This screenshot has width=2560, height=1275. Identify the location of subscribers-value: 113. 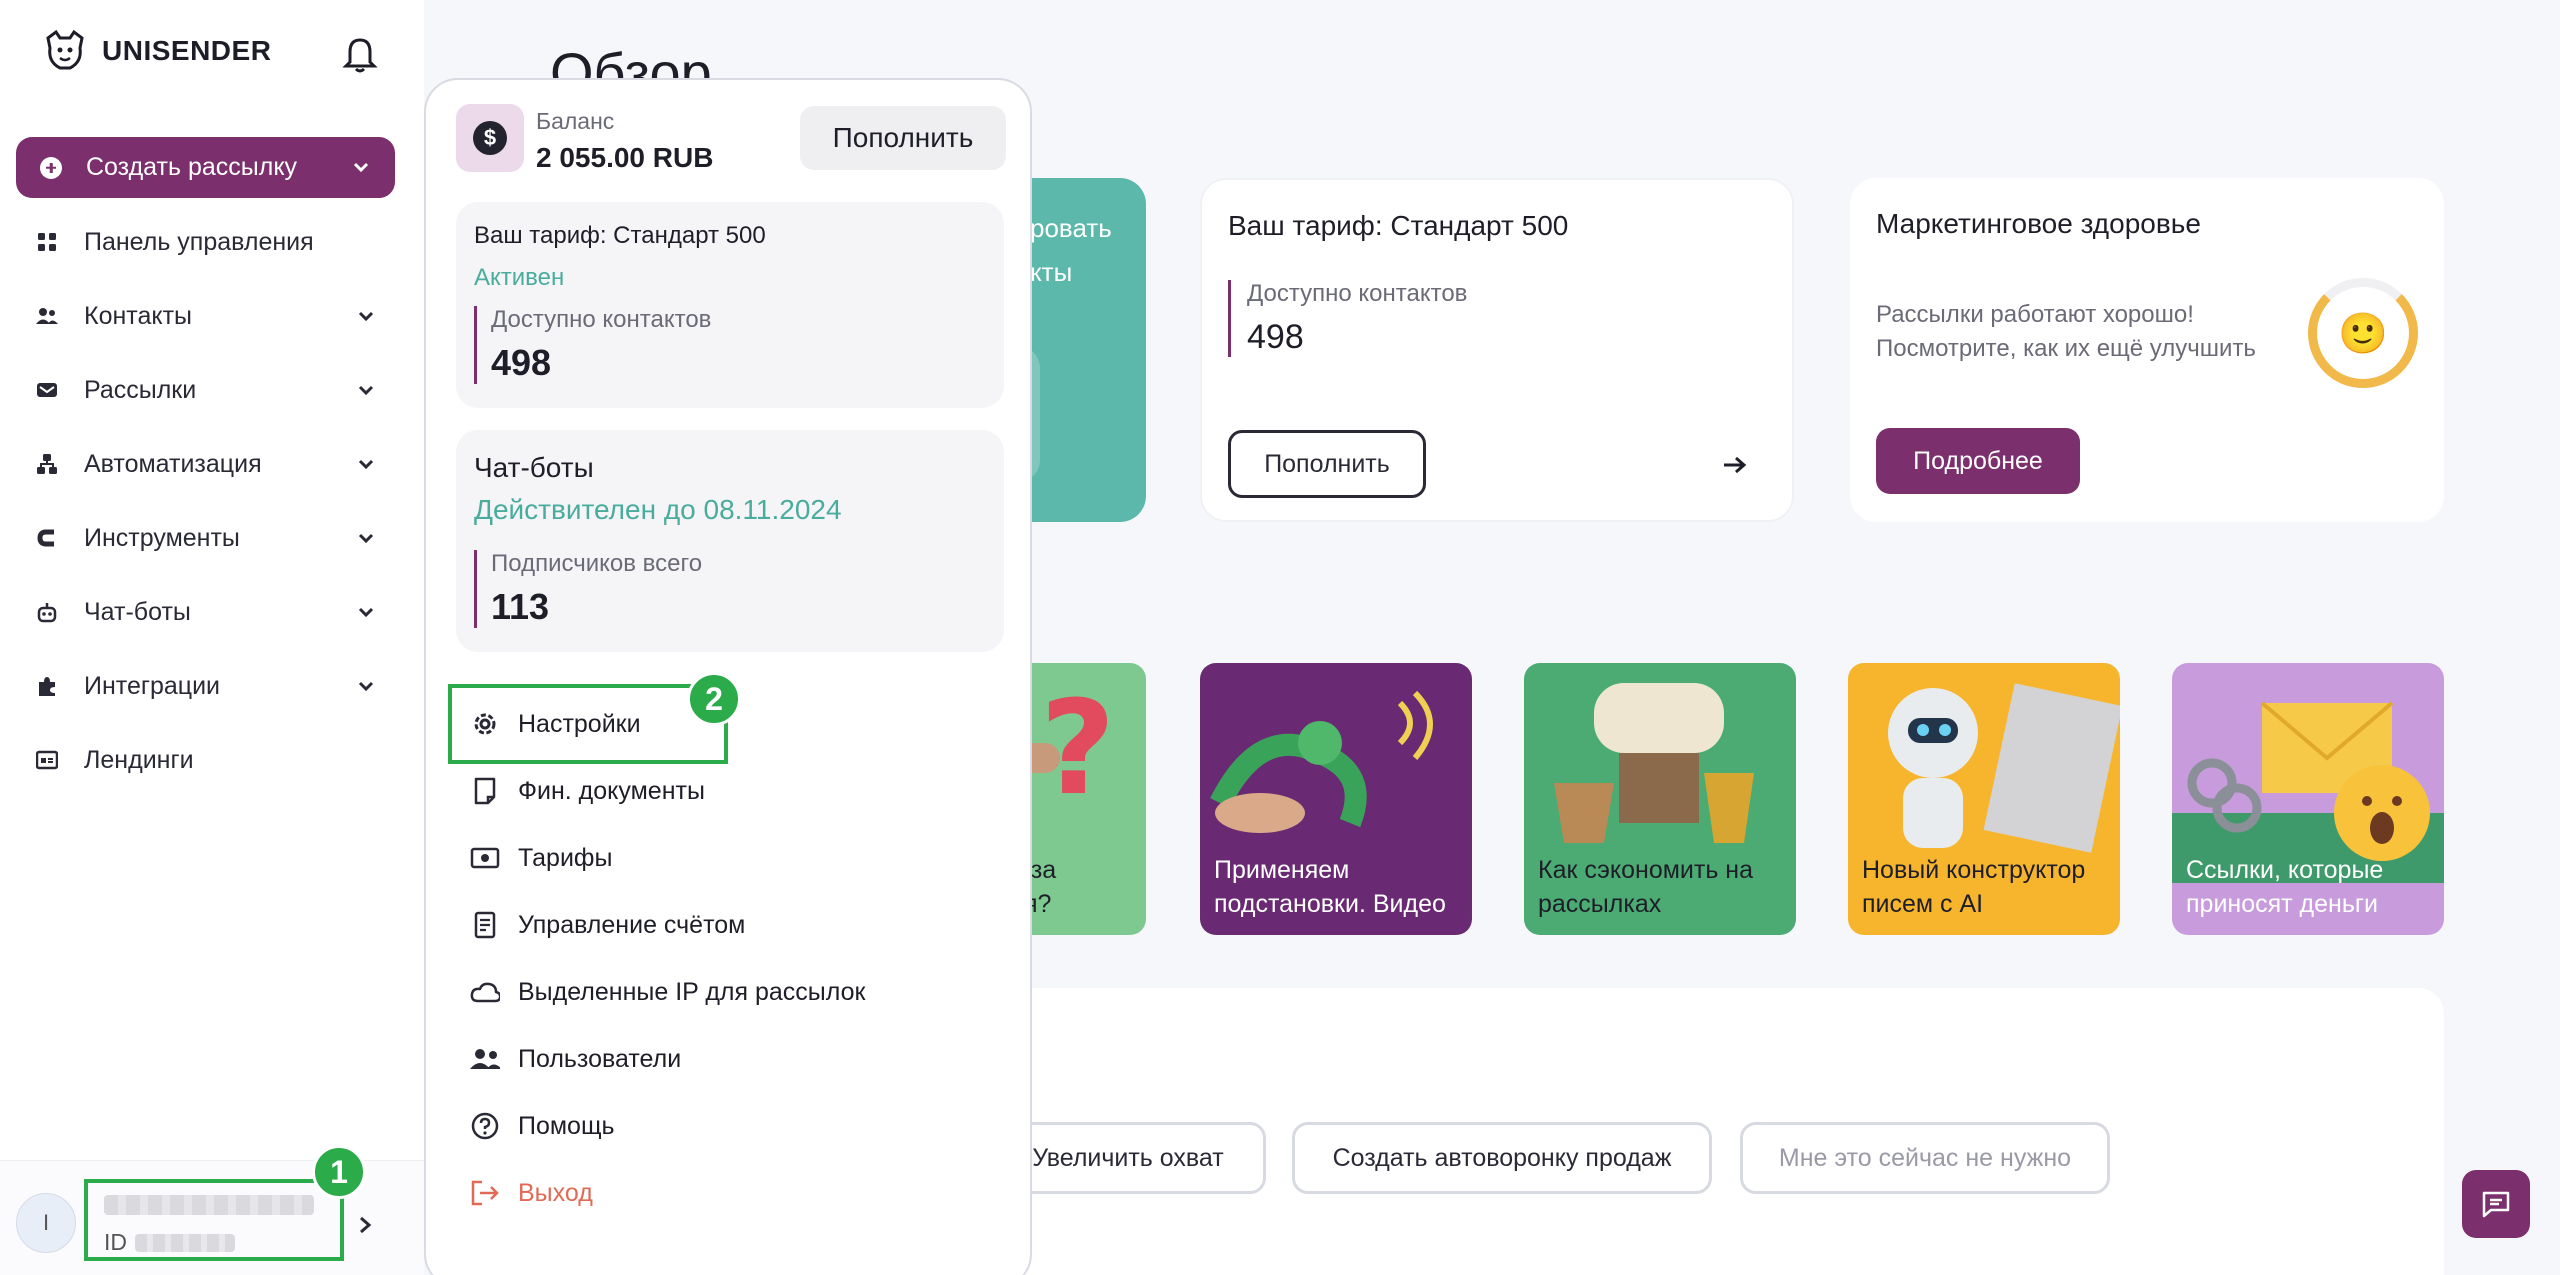
(520, 606).